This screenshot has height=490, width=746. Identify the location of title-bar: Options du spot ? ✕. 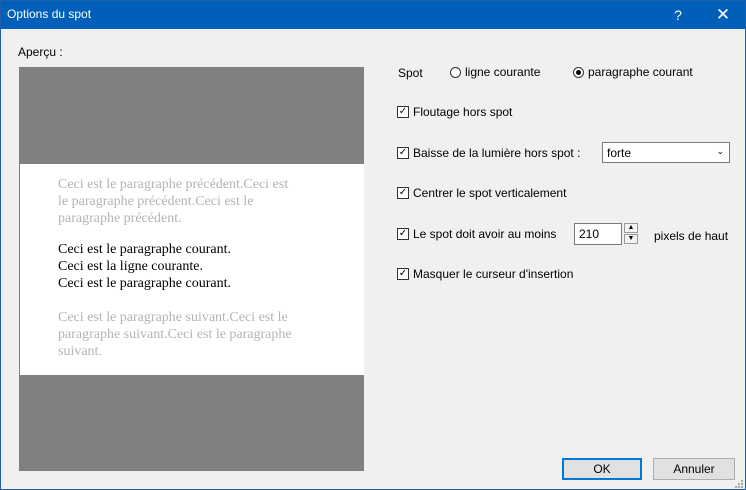
(373, 15).